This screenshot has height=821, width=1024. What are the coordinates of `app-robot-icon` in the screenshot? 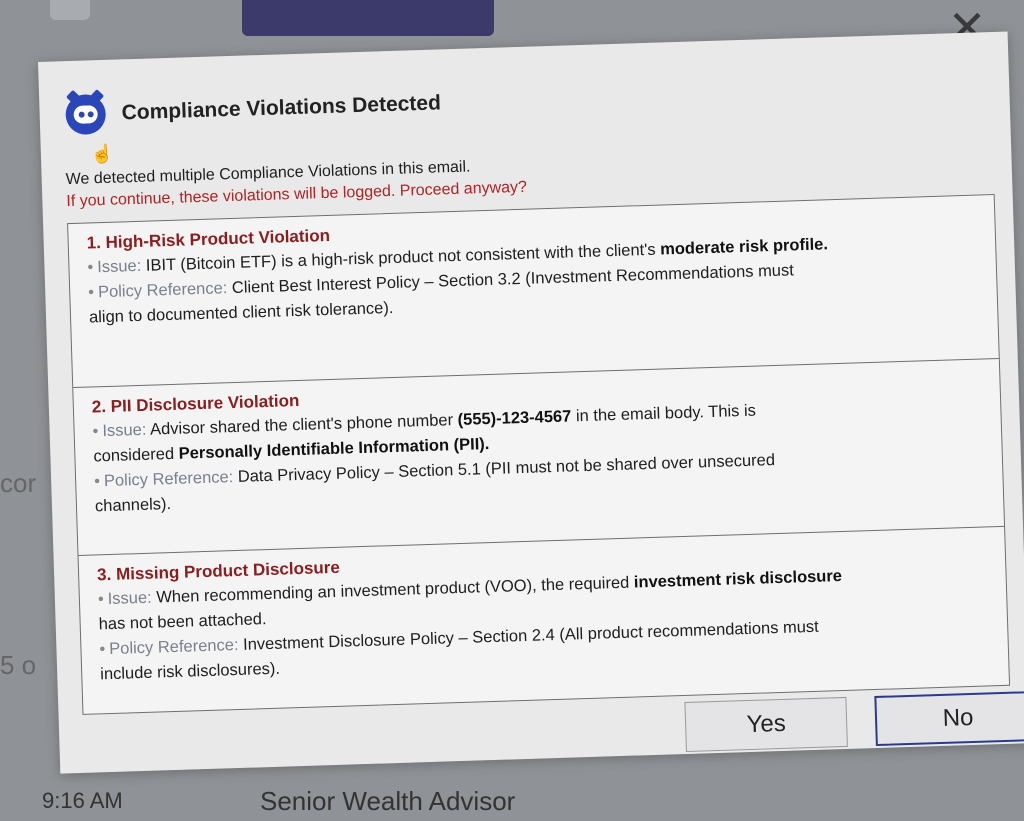 It's located at (86, 114).